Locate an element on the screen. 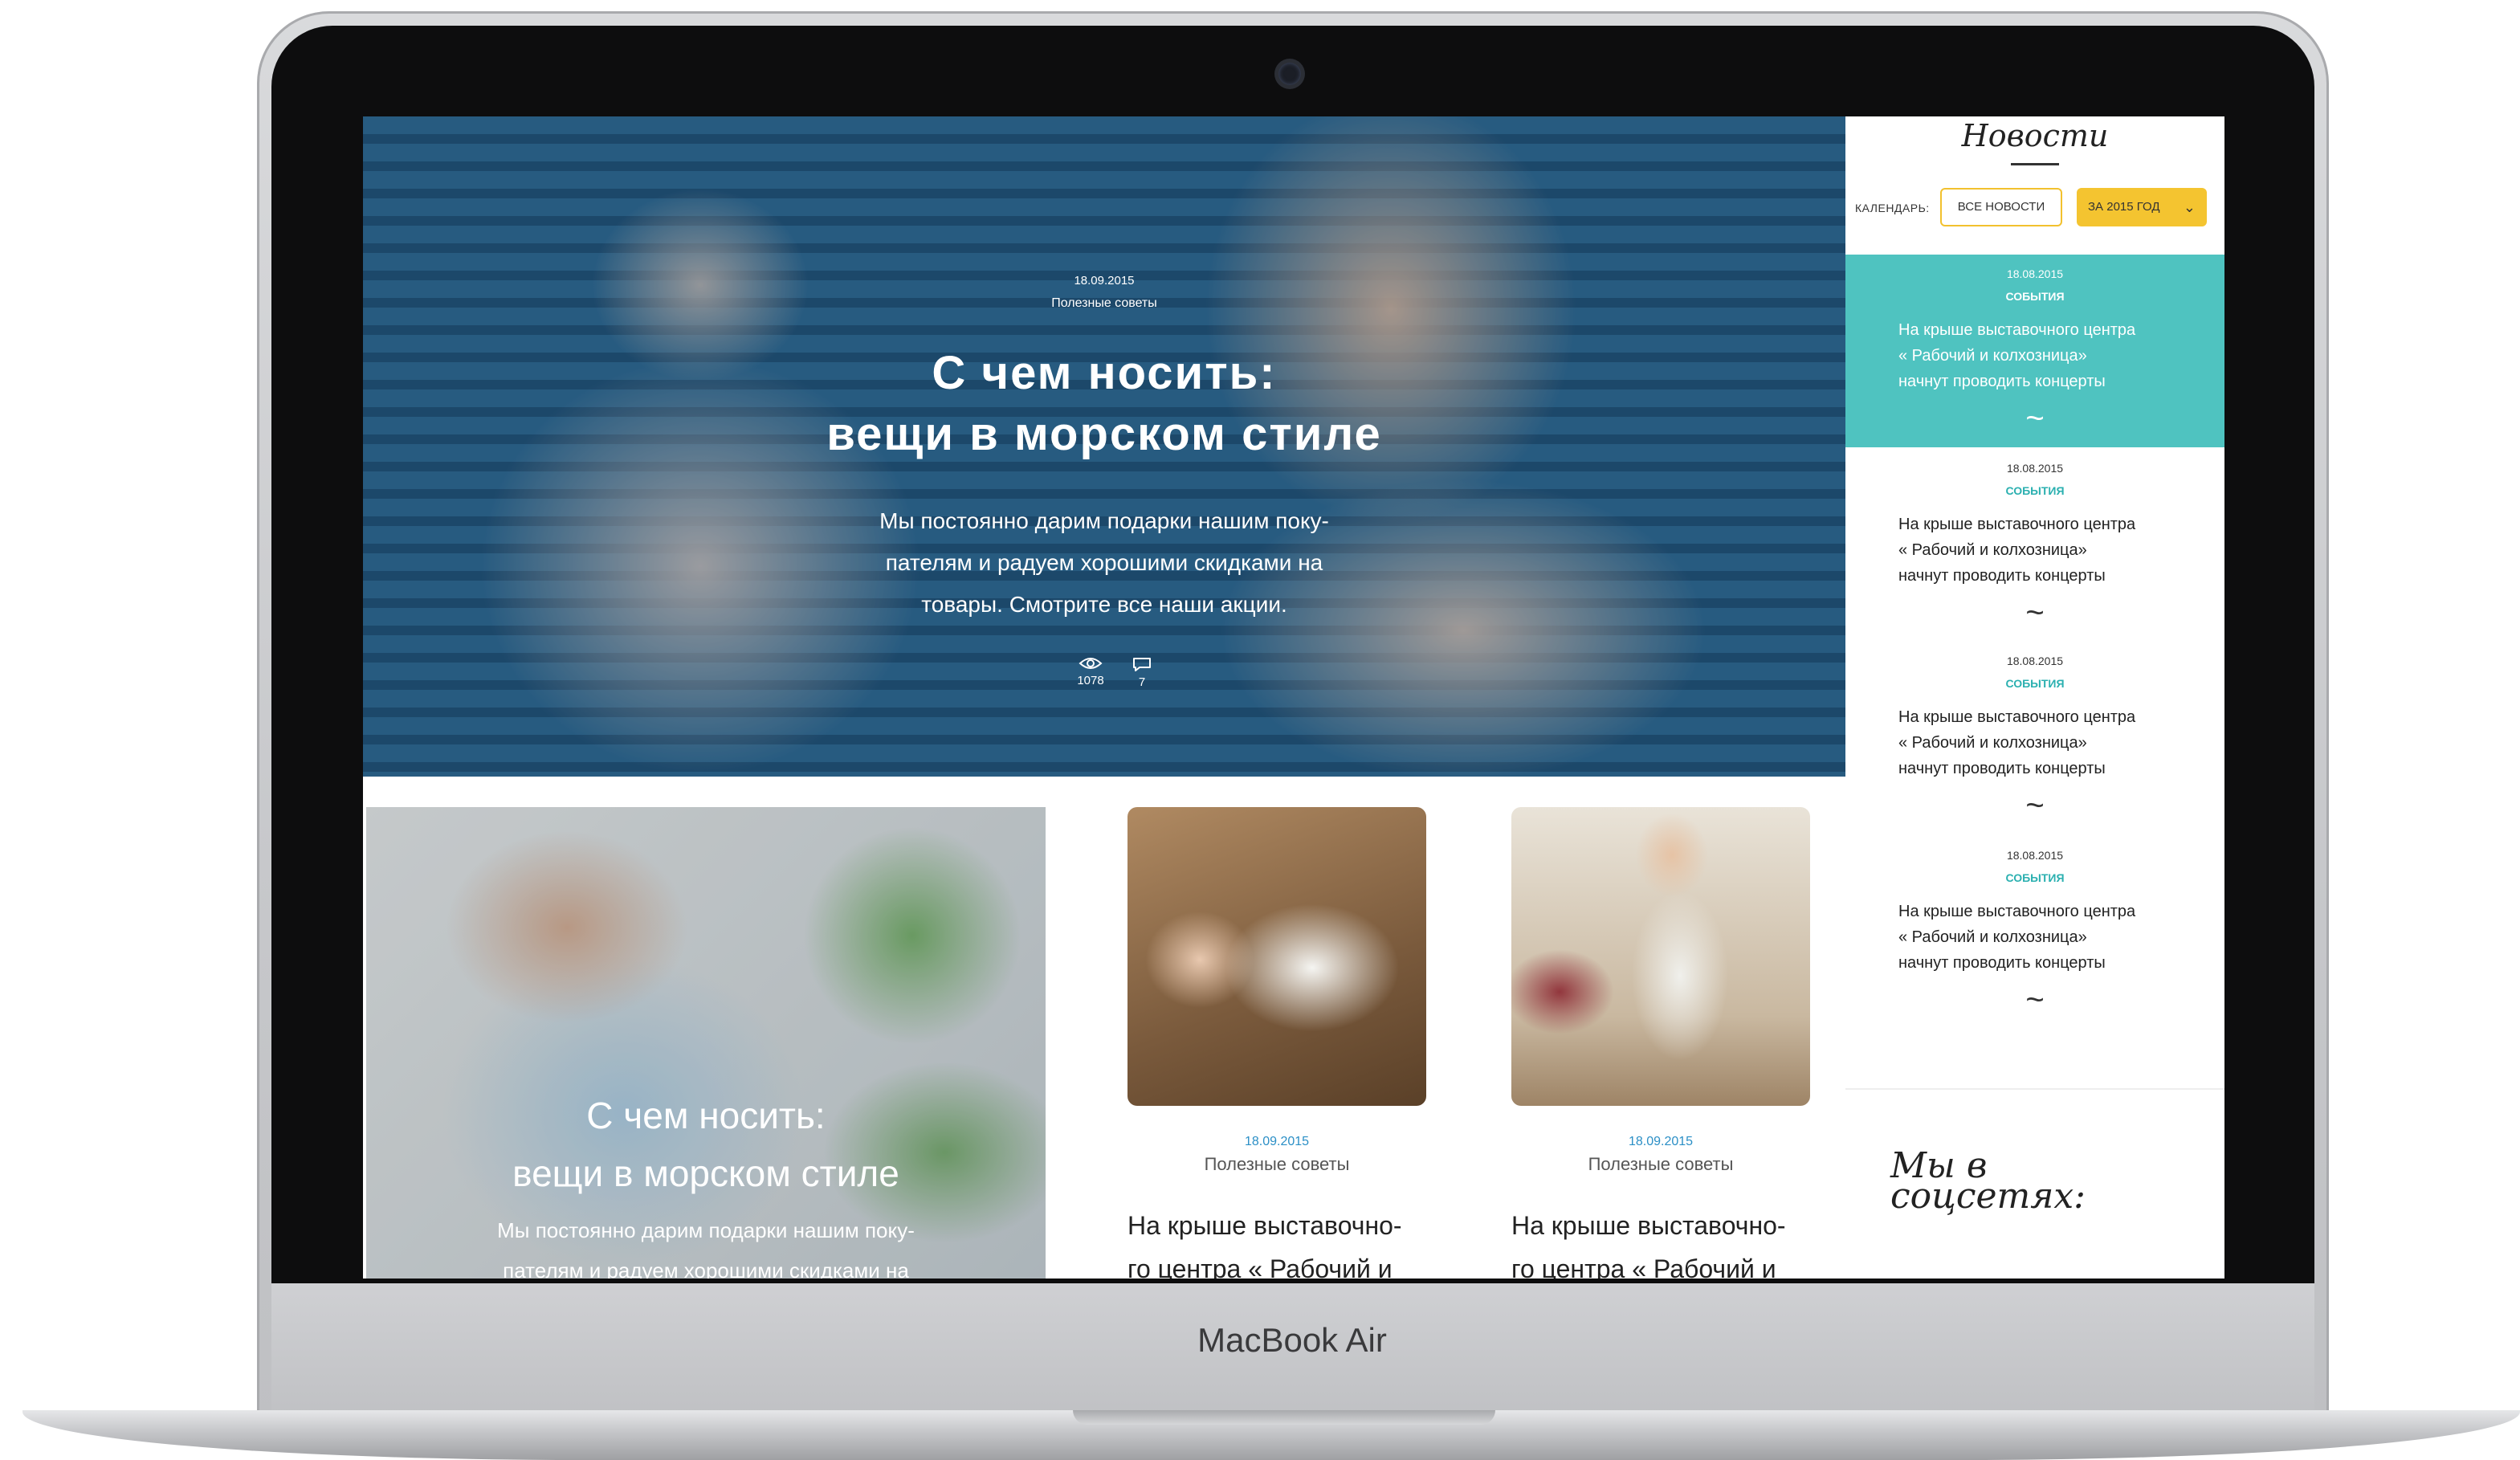 This screenshot has width=2520, height=1460. hero-category: Полезные советы is located at coordinates (1104, 304).